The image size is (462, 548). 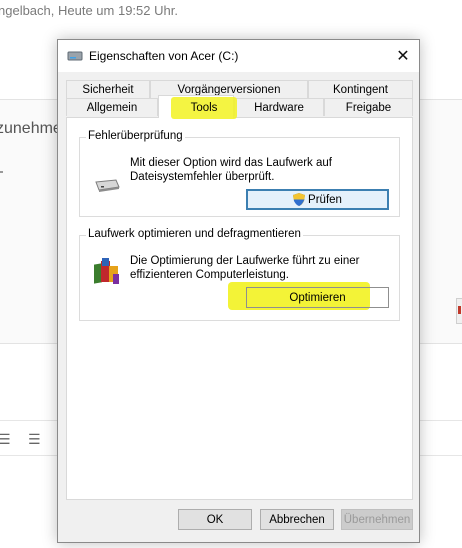 I want to click on background-heading: zunehme, so click(x=31, y=128).